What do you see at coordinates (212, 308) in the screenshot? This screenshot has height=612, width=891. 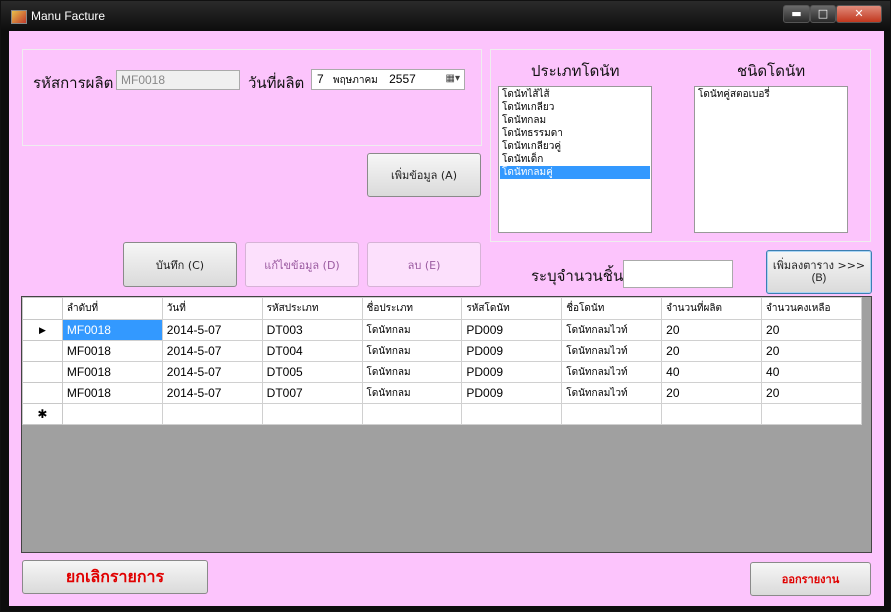 I see `column-header: วันที่` at bounding box center [212, 308].